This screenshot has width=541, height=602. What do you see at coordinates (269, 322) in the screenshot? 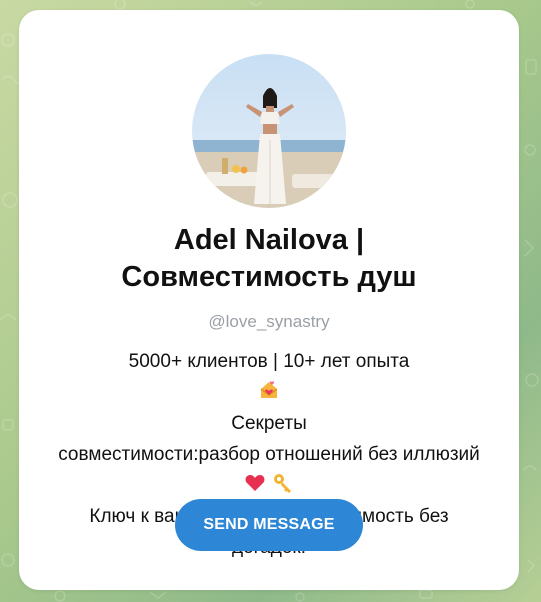
I see `profile-username: @love_synastry` at bounding box center [269, 322].